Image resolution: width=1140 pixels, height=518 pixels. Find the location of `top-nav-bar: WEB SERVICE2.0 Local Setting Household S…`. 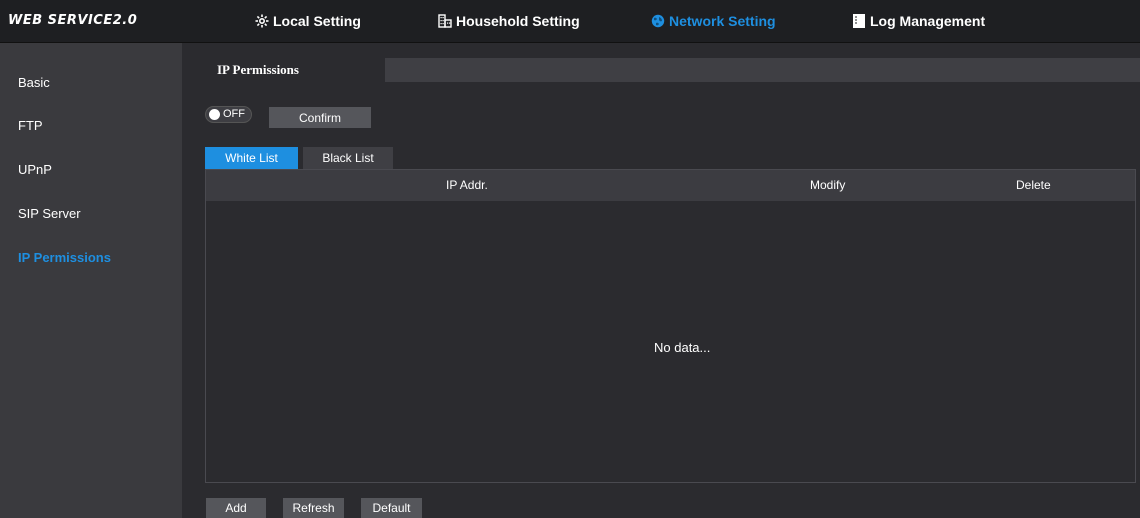

top-nav-bar: WEB SERVICE2.0 Local Setting Household S… is located at coordinates (570, 21).